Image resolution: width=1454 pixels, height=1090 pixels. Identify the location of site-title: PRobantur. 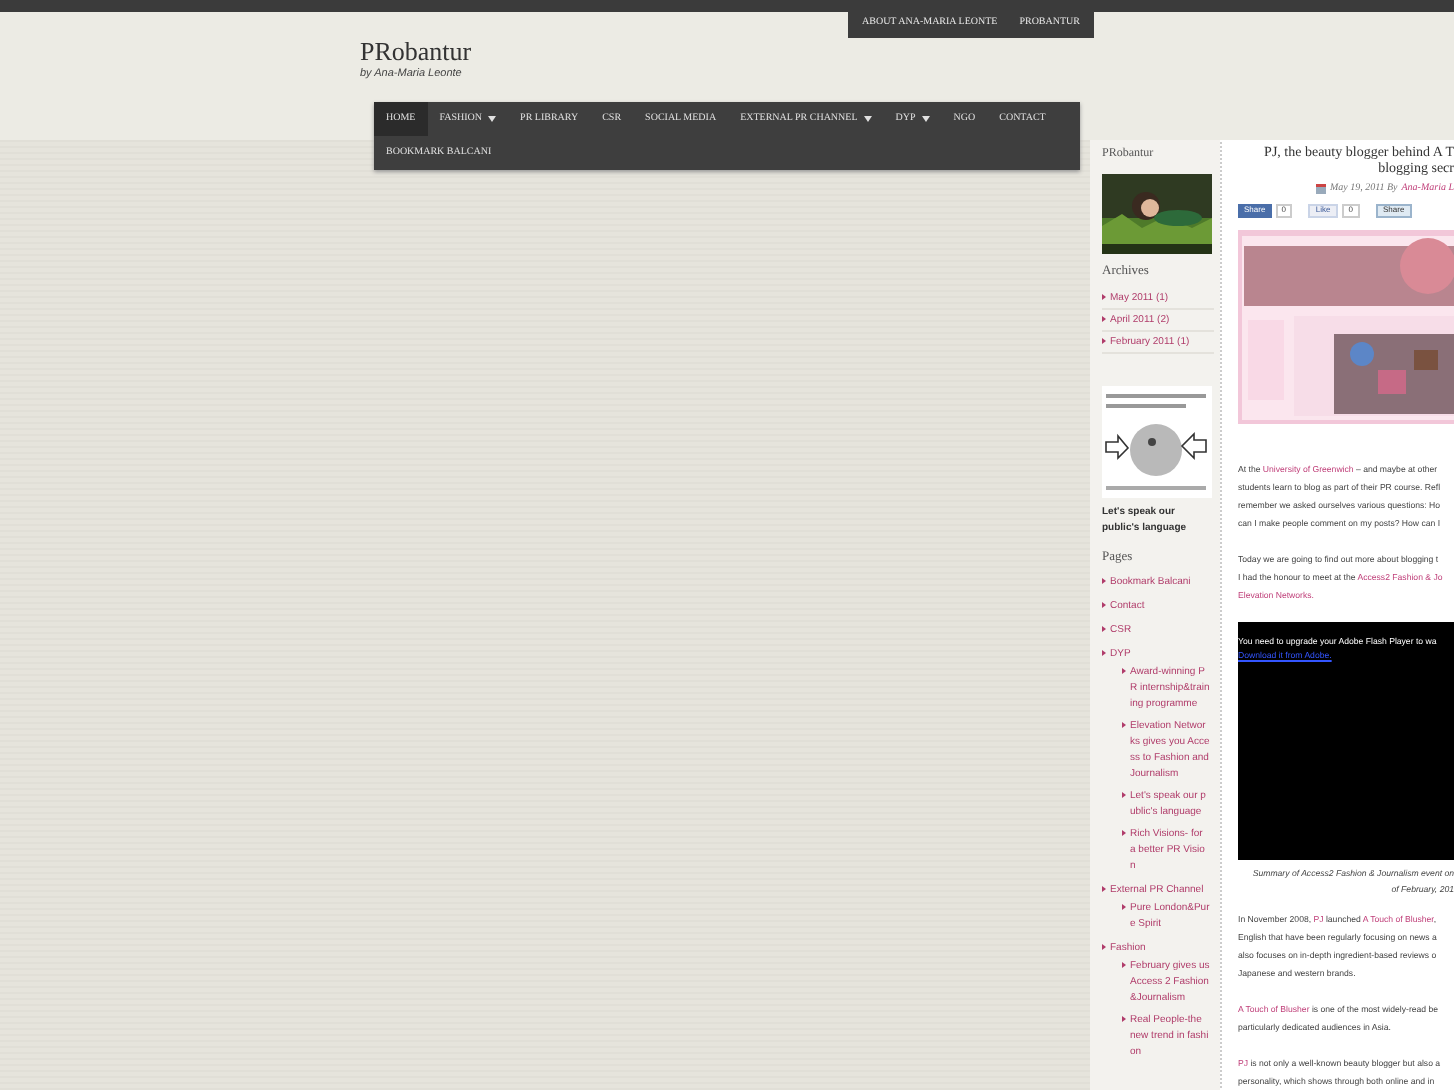
(907, 52).